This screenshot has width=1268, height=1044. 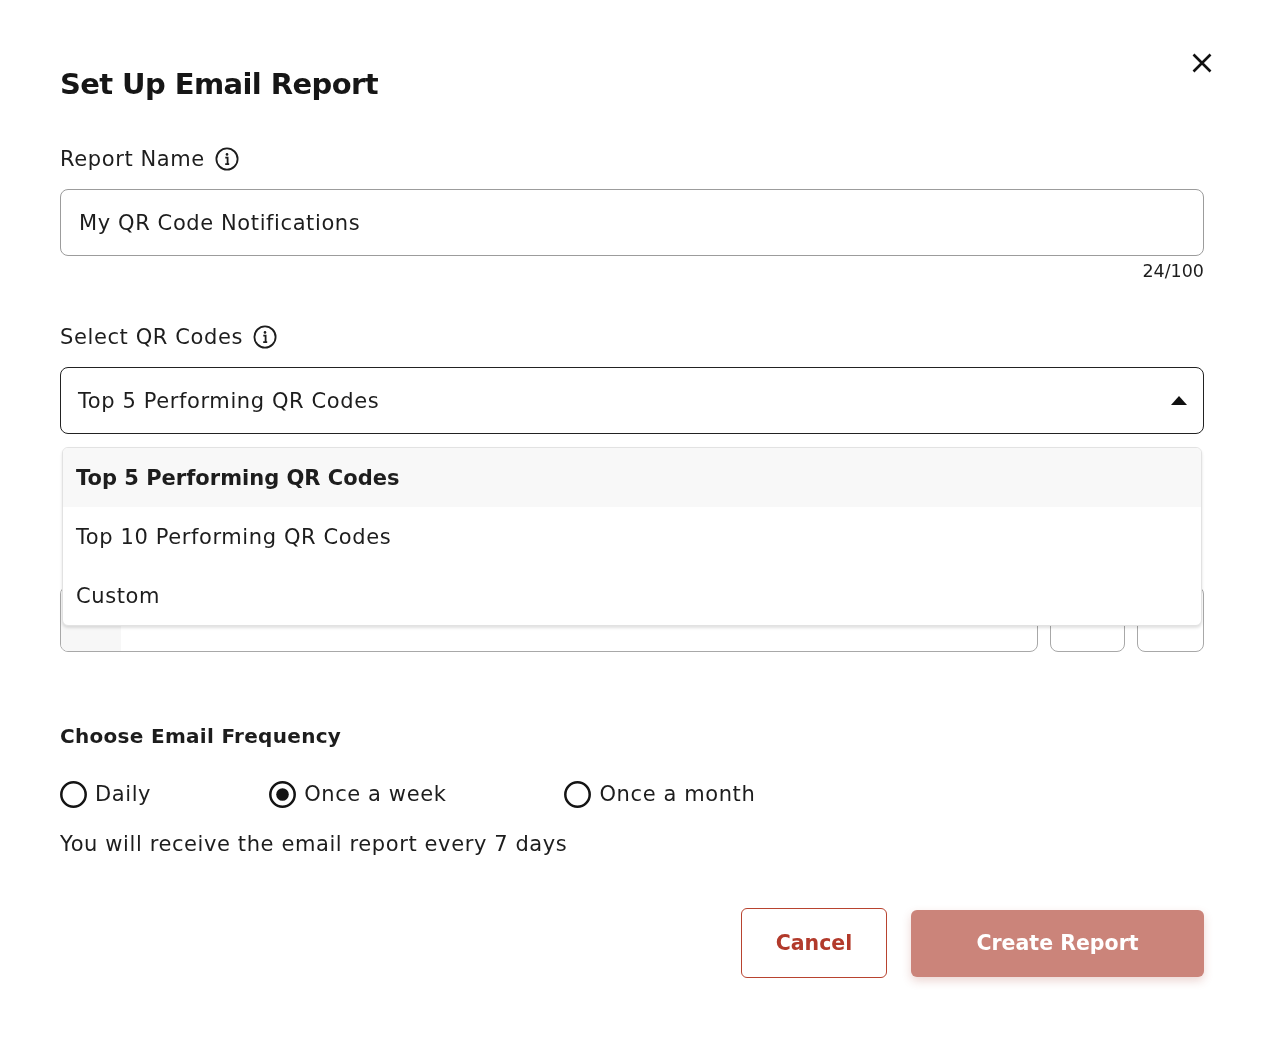 I want to click on dropdown-option: Custom, so click(x=632, y=595).